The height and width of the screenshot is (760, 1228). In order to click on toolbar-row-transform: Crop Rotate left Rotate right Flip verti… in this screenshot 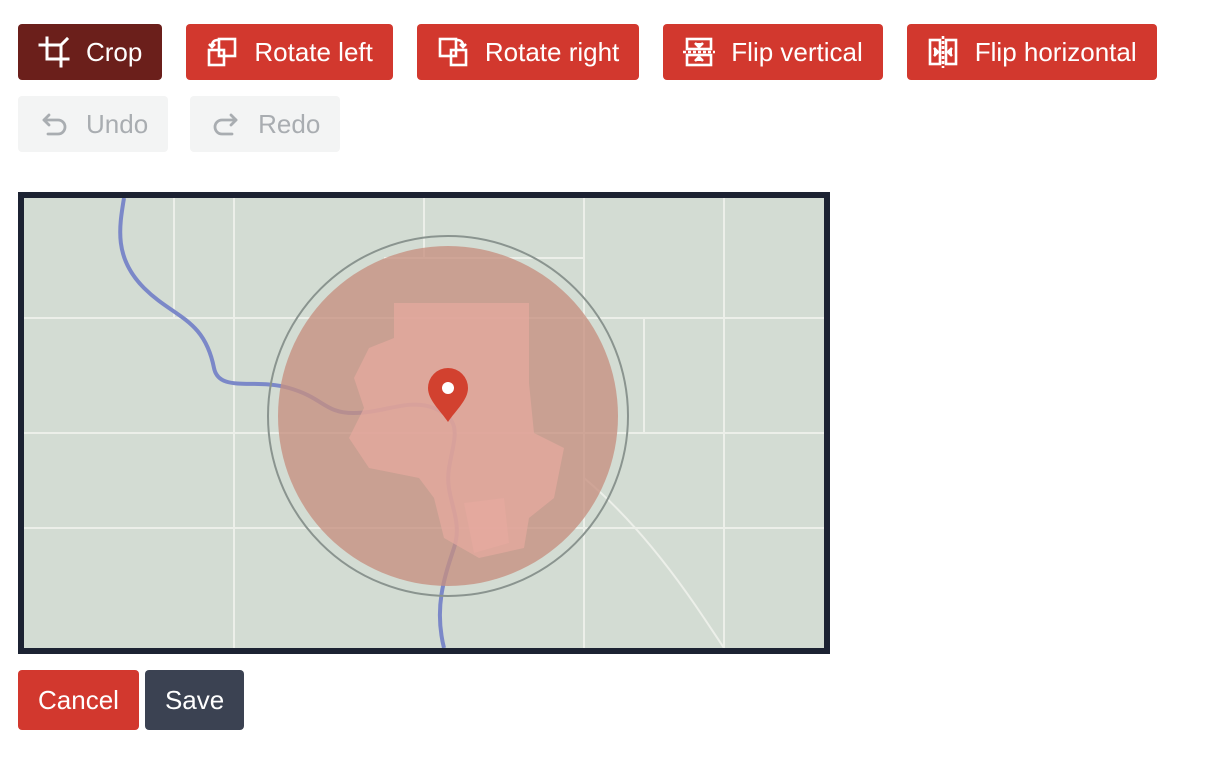, I will do `click(618, 52)`.